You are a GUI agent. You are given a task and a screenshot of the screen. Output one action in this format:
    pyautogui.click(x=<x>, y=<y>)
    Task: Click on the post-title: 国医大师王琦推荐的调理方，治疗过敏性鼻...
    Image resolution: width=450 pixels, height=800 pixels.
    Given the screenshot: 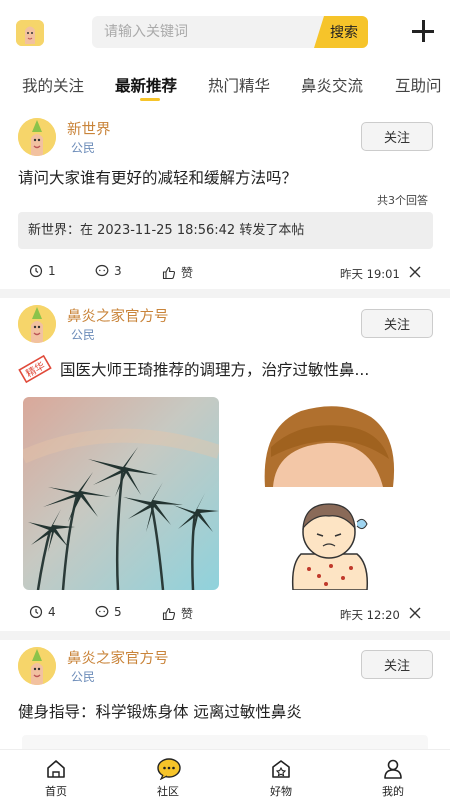 What is the action you would take?
    pyautogui.click(x=214, y=369)
    